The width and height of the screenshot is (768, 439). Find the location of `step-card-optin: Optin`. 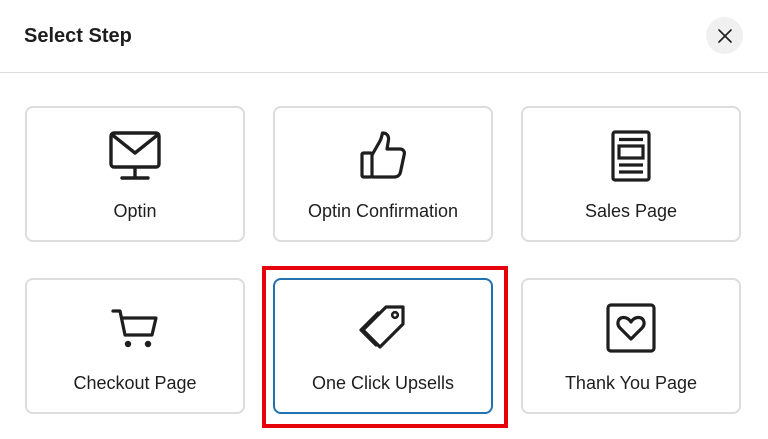

step-card-optin: Optin is located at coordinates (135, 174).